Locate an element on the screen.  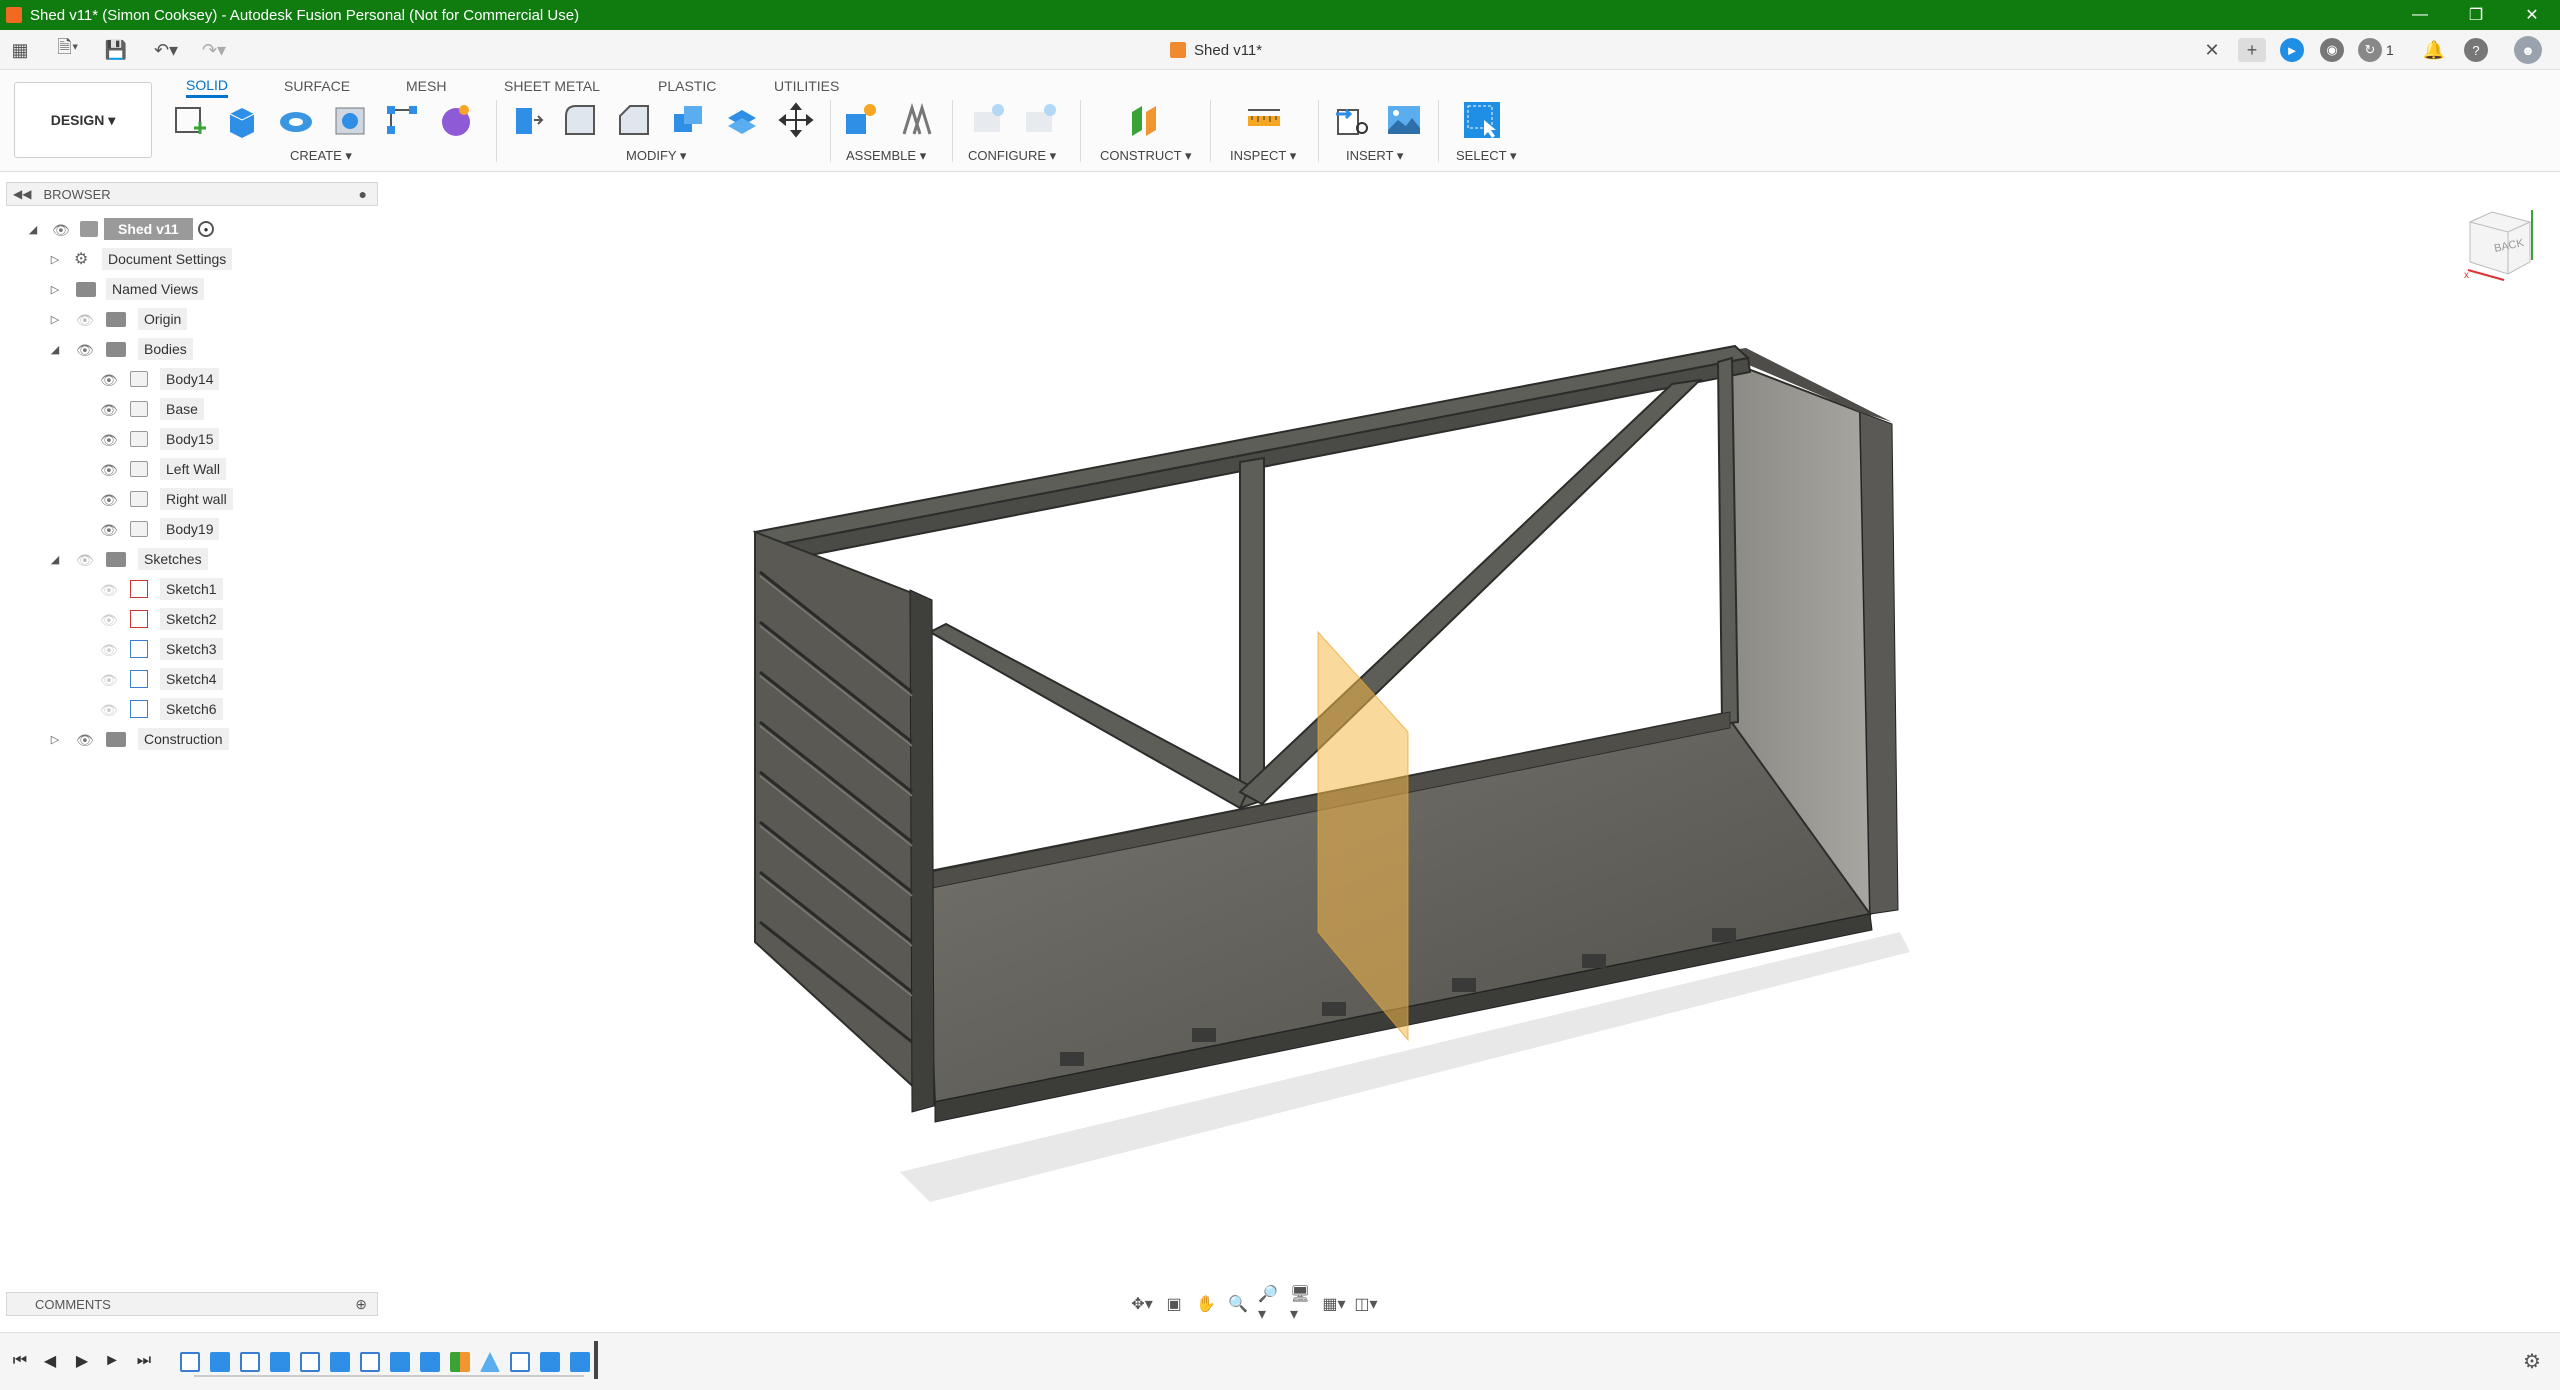
grid-snaps-icon: ▦▾ is located at coordinates (1334, 1304).